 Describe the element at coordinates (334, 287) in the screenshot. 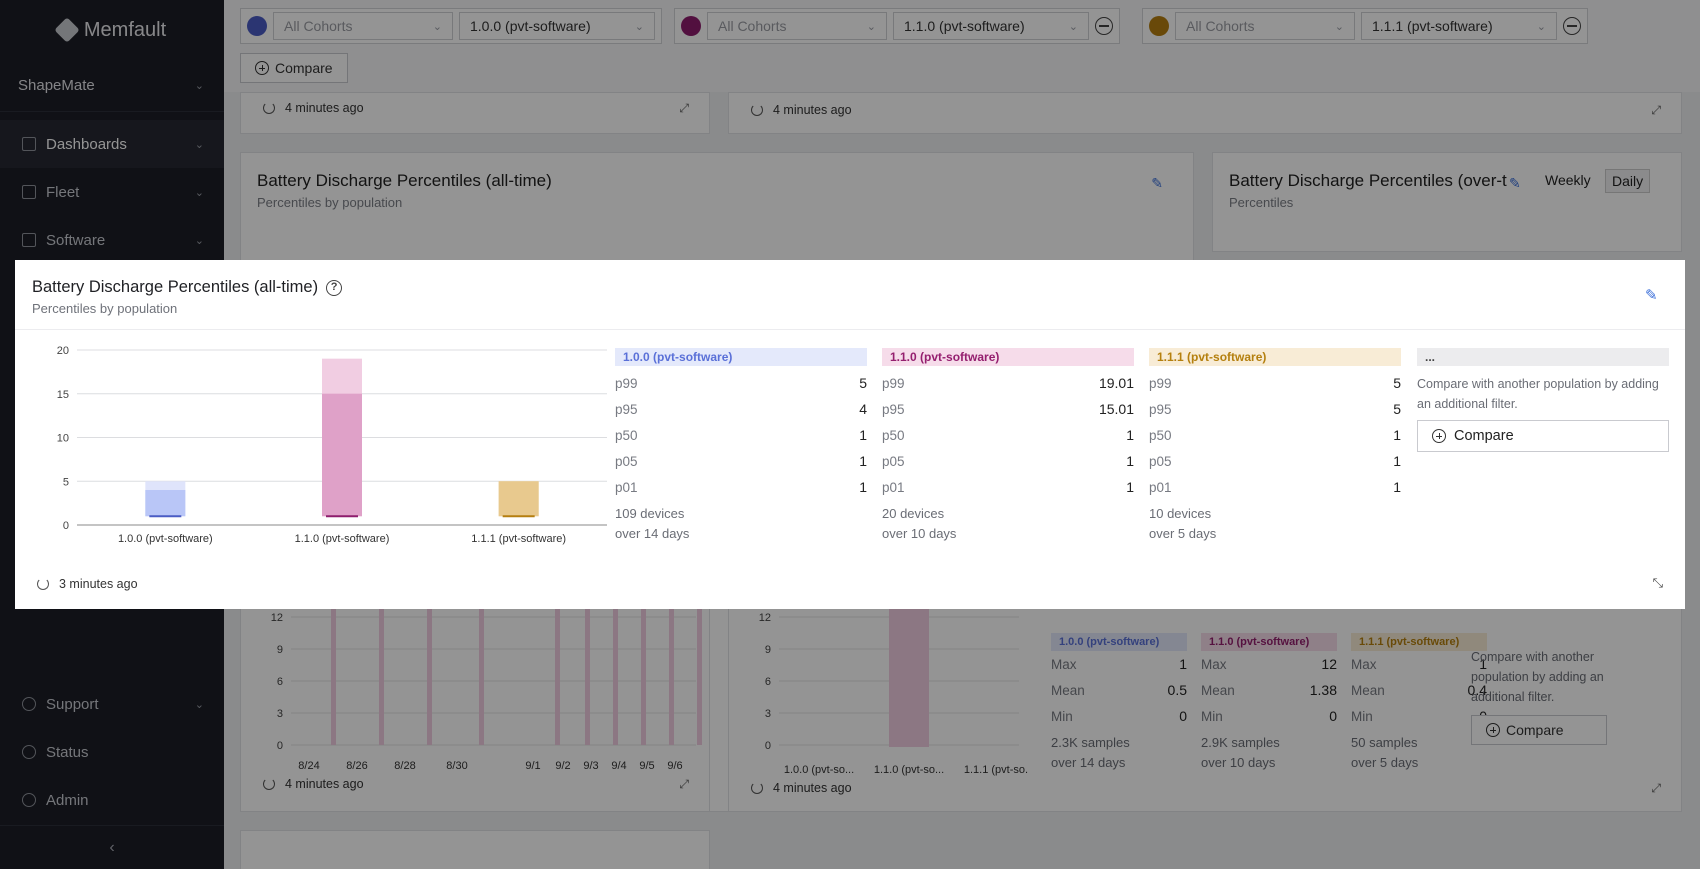

I see `help-icon: ?` at that location.